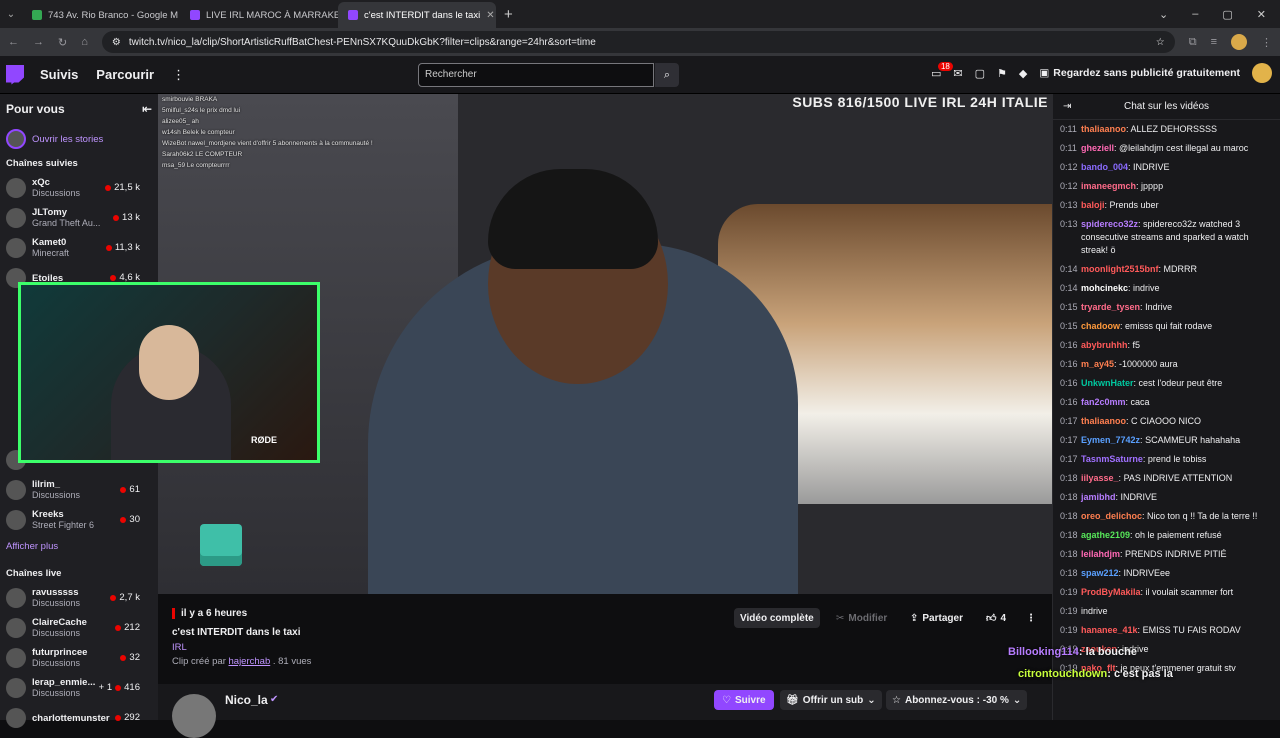 The image size is (1280, 738). I want to click on chat-username: baloji, so click(1093, 205).